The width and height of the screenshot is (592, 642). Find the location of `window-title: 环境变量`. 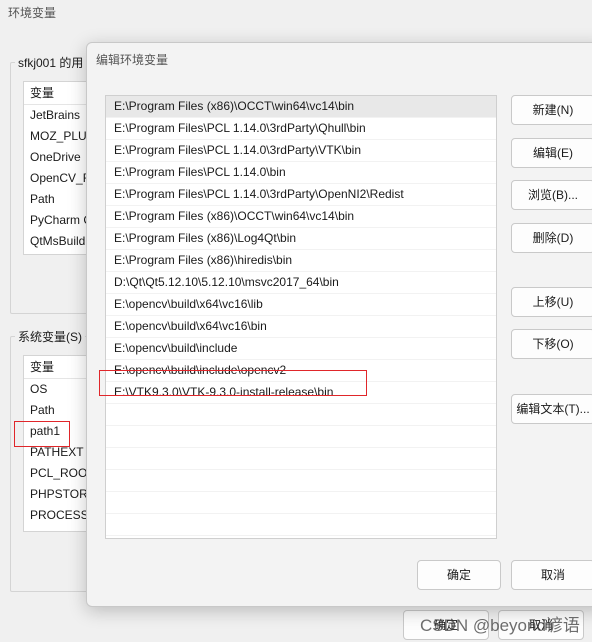

window-title: 环境变量 is located at coordinates (32, 13).